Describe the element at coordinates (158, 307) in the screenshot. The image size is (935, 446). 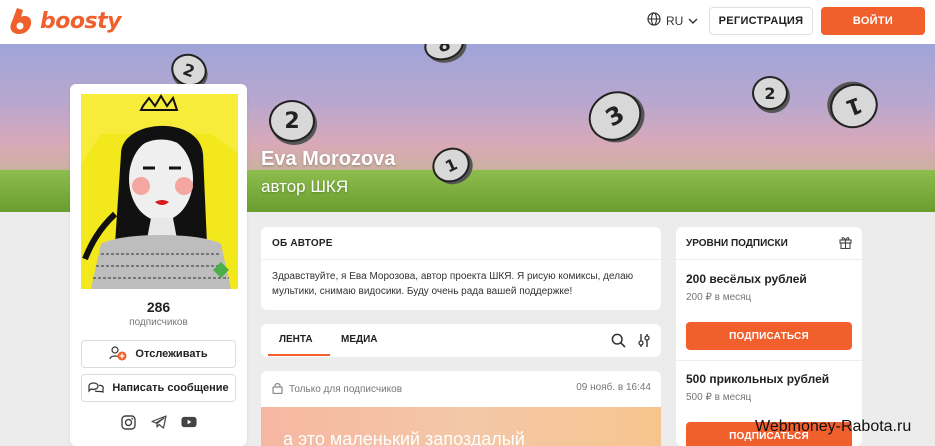
I see `subscriber-count: 286` at that location.